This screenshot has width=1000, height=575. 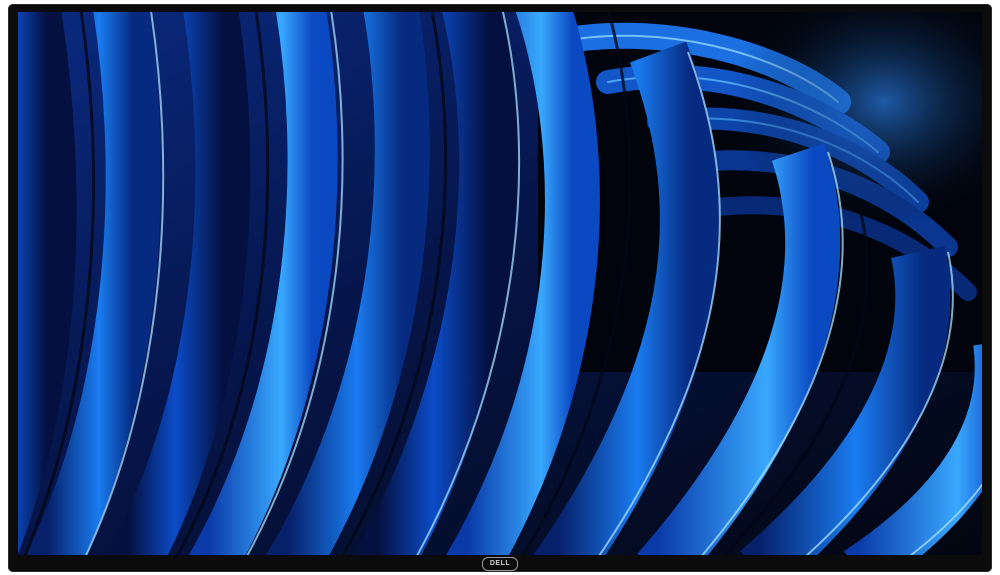 I want to click on dell-logo: DELL, so click(x=500, y=563).